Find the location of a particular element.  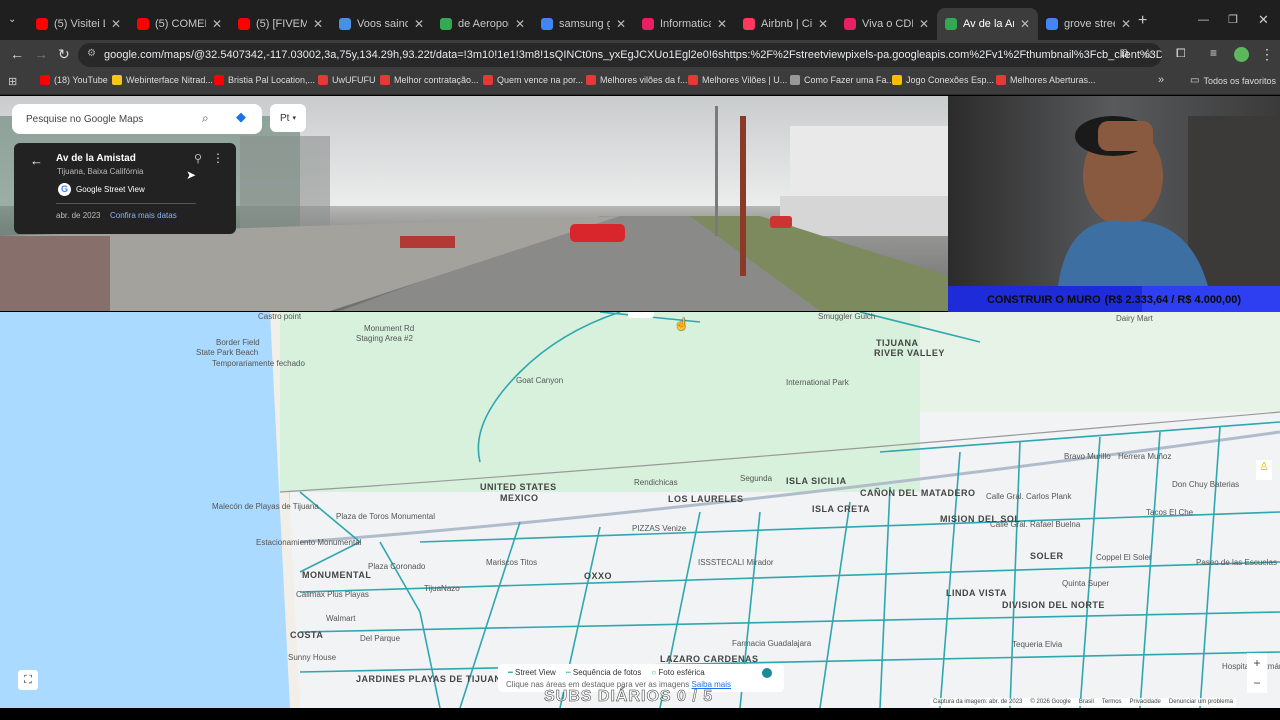

map-label: Quinta Super is located at coordinates (1085, 583).